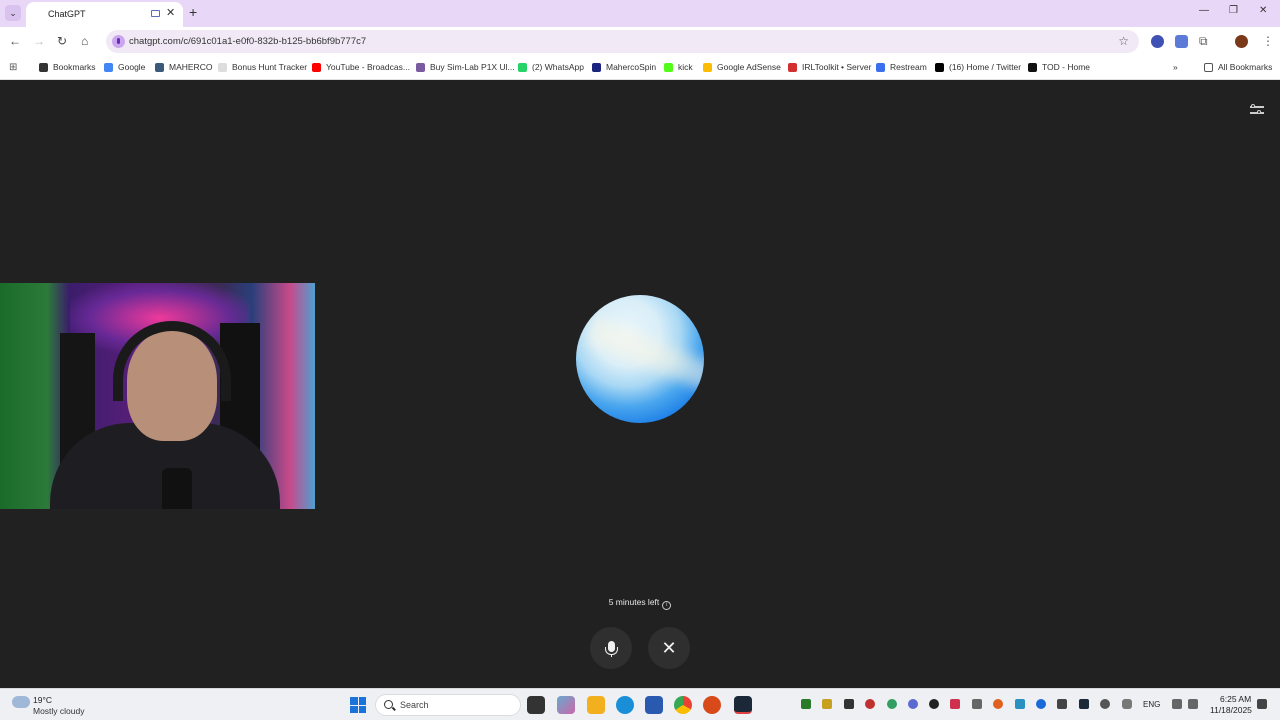 The height and width of the screenshot is (720, 1280). I want to click on bookmark-item: Google, so click(124, 67).